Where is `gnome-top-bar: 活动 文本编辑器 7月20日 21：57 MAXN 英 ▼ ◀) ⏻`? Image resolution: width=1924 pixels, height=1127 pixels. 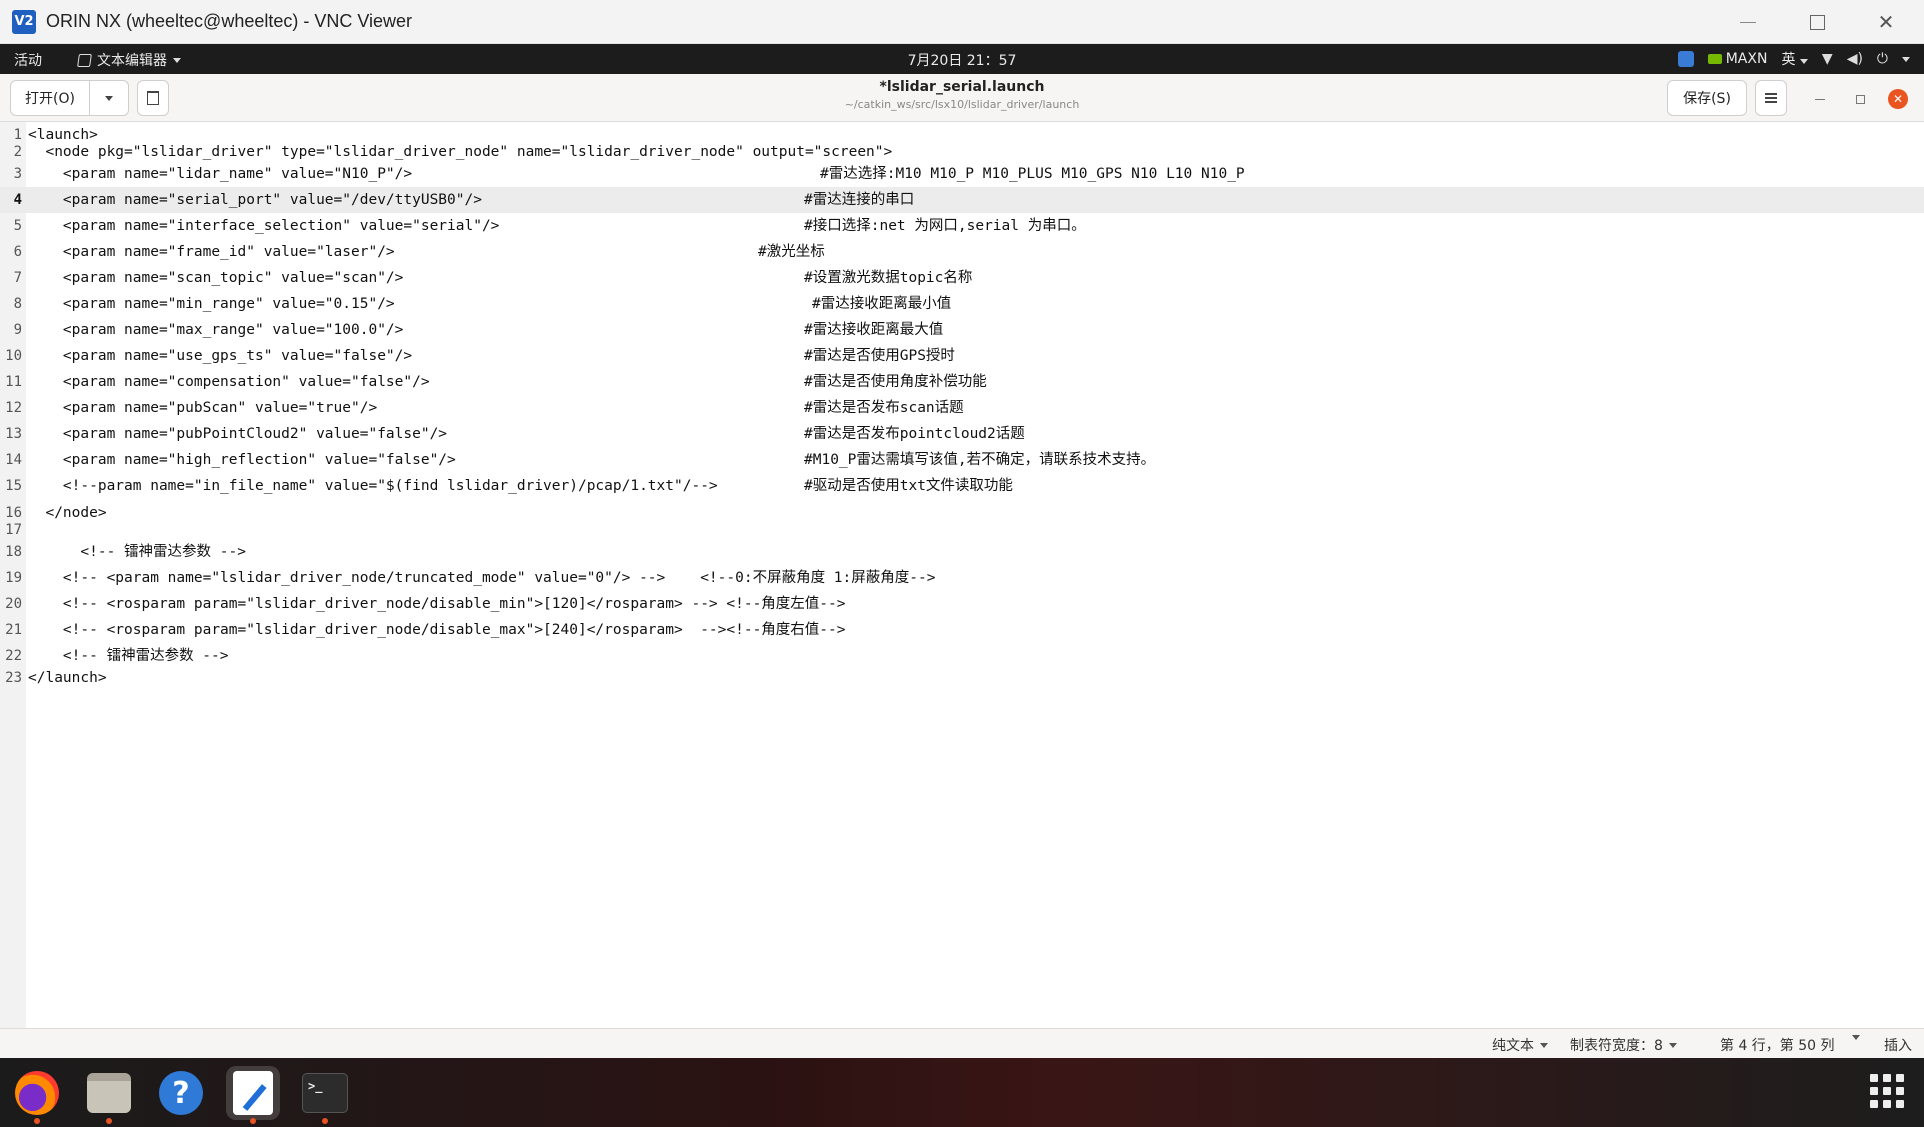 gnome-top-bar: 活动 文本编辑器 7月20日 21：57 MAXN 英 ▼ ◀) ⏻ is located at coordinates (962, 59).